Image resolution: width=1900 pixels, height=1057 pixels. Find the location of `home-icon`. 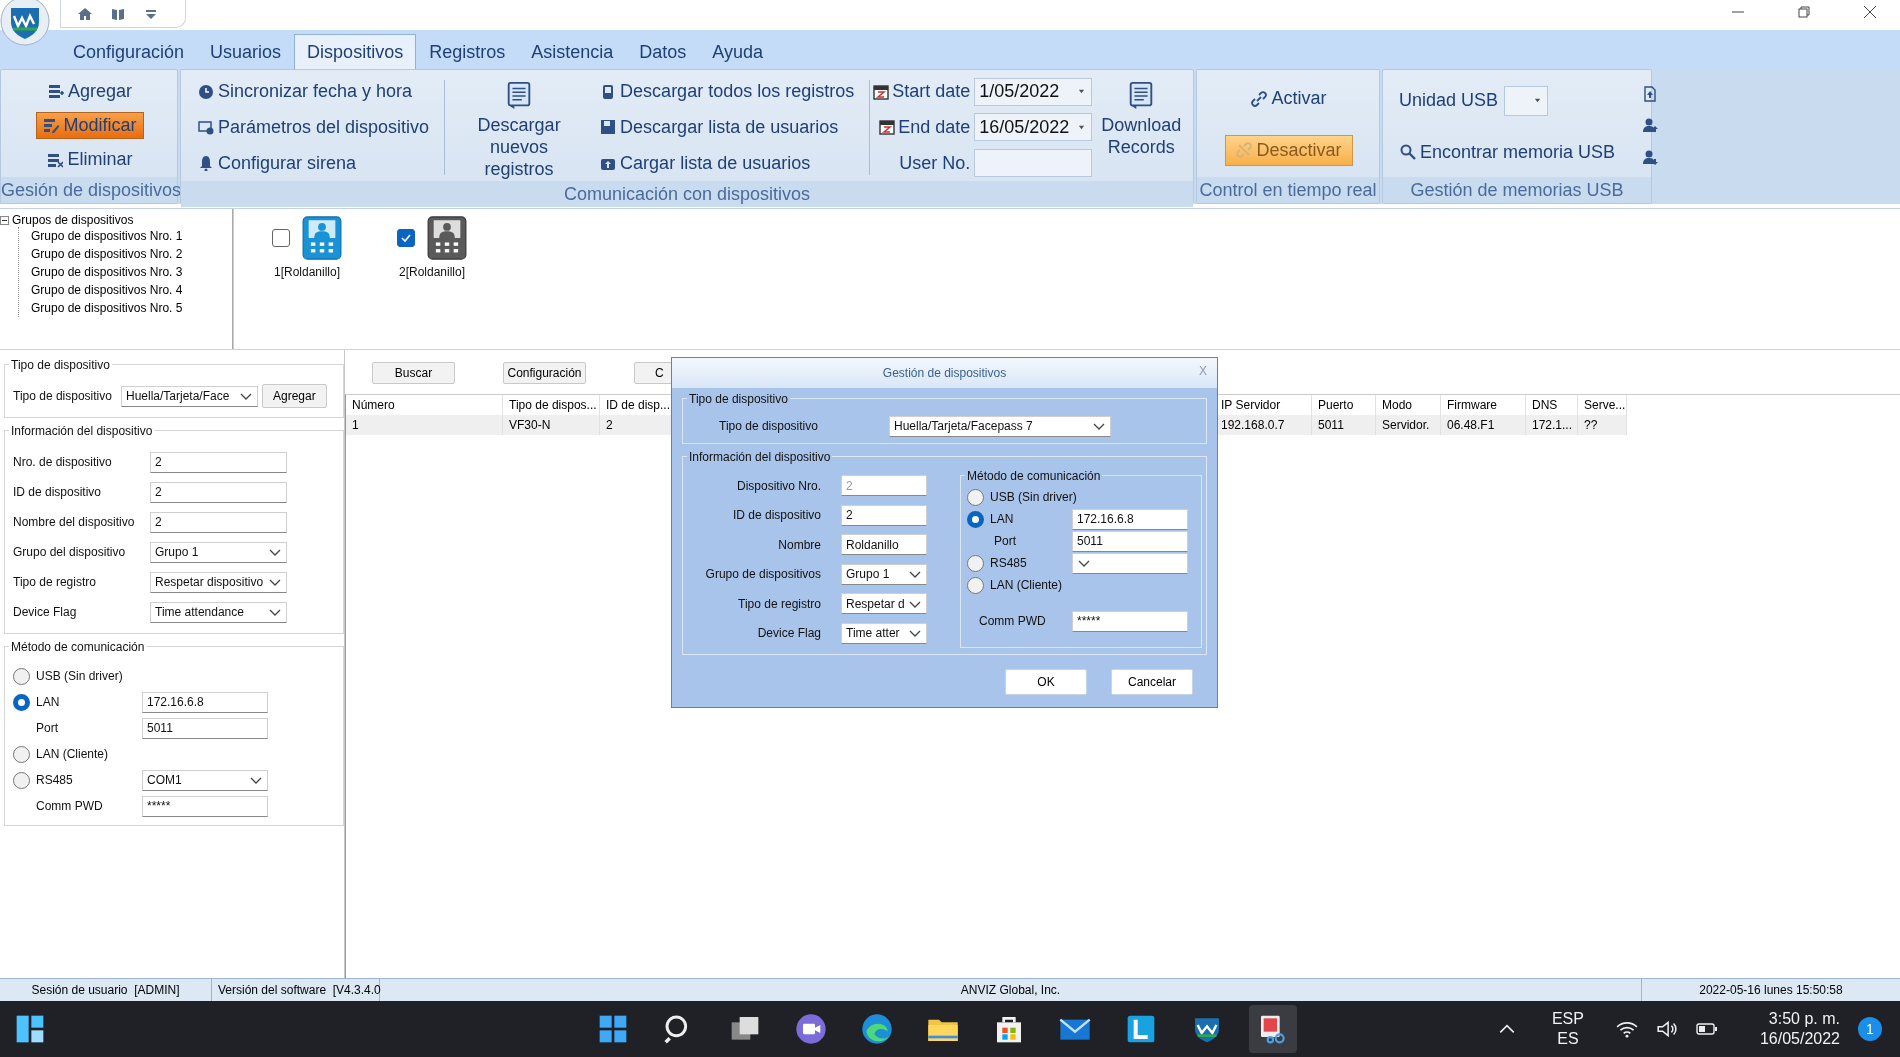

home-icon is located at coordinates (85, 13).